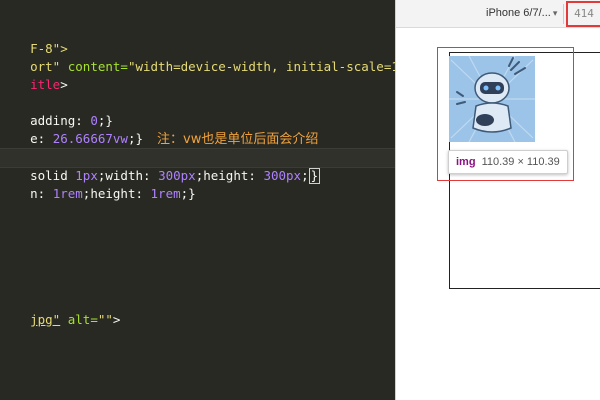 This screenshot has height=400, width=600. What do you see at coordinates (238, 139) in the screenshot?
I see `code-annotation-note: 注：vw也是单位后面会介绍` at bounding box center [238, 139].